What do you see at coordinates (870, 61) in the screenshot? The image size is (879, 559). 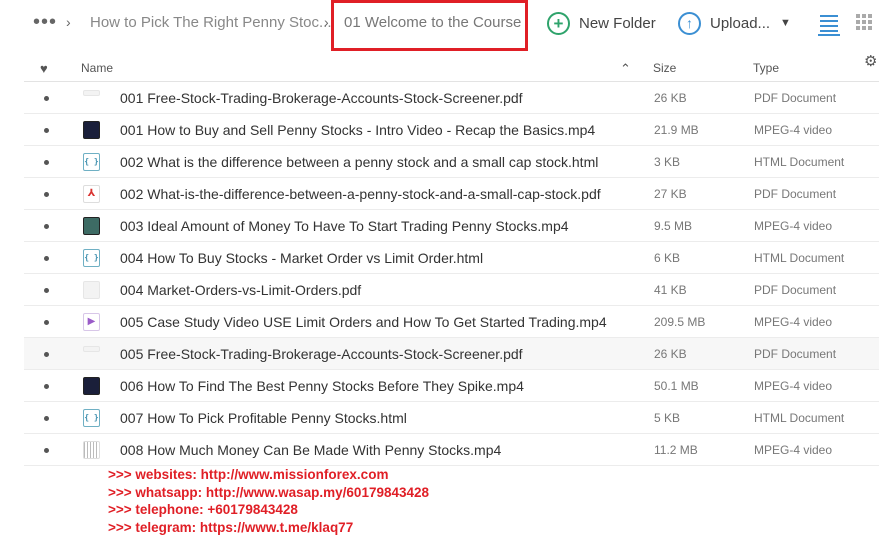 I see `settings-gear-icon: ⚙` at bounding box center [870, 61].